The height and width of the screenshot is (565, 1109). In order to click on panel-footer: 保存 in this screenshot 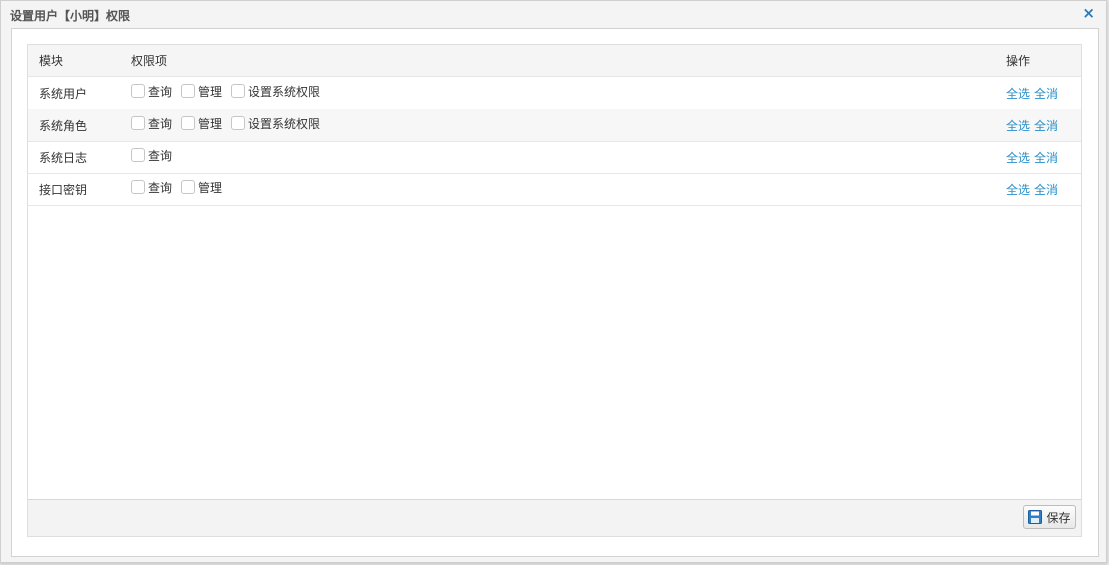, I will do `click(554, 517)`.